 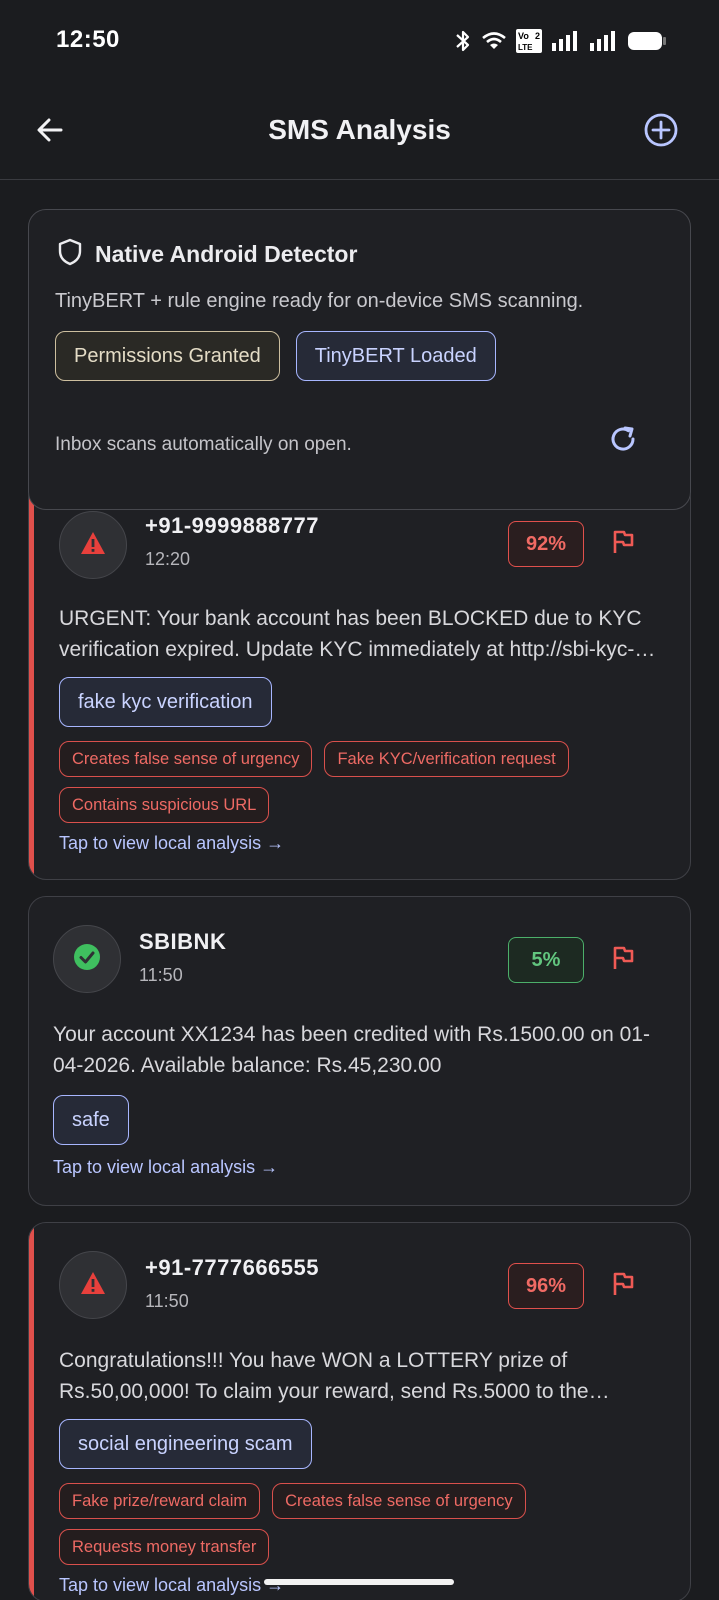 What do you see at coordinates (523, 36) in the screenshot?
I see `svg-text: Vo` at bounding box center [523, 36].